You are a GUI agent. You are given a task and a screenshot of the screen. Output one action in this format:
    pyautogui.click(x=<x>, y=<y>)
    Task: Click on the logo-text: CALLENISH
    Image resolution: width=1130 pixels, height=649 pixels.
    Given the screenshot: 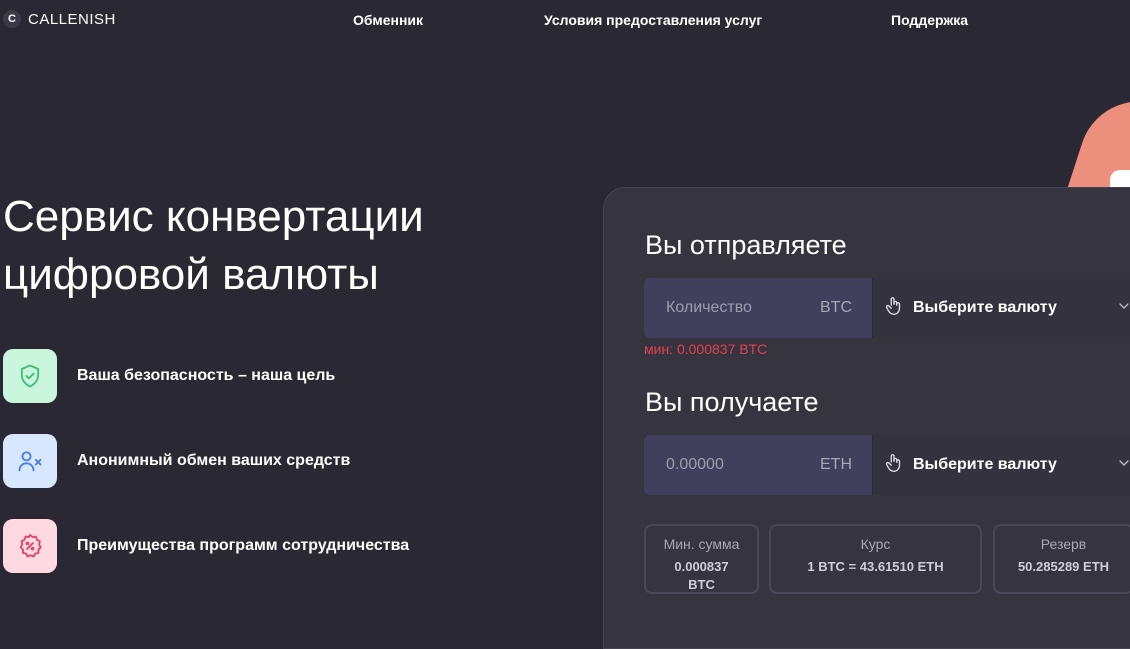 What is the action you would take?
    pyautogui.click(x=72, y=19)
    